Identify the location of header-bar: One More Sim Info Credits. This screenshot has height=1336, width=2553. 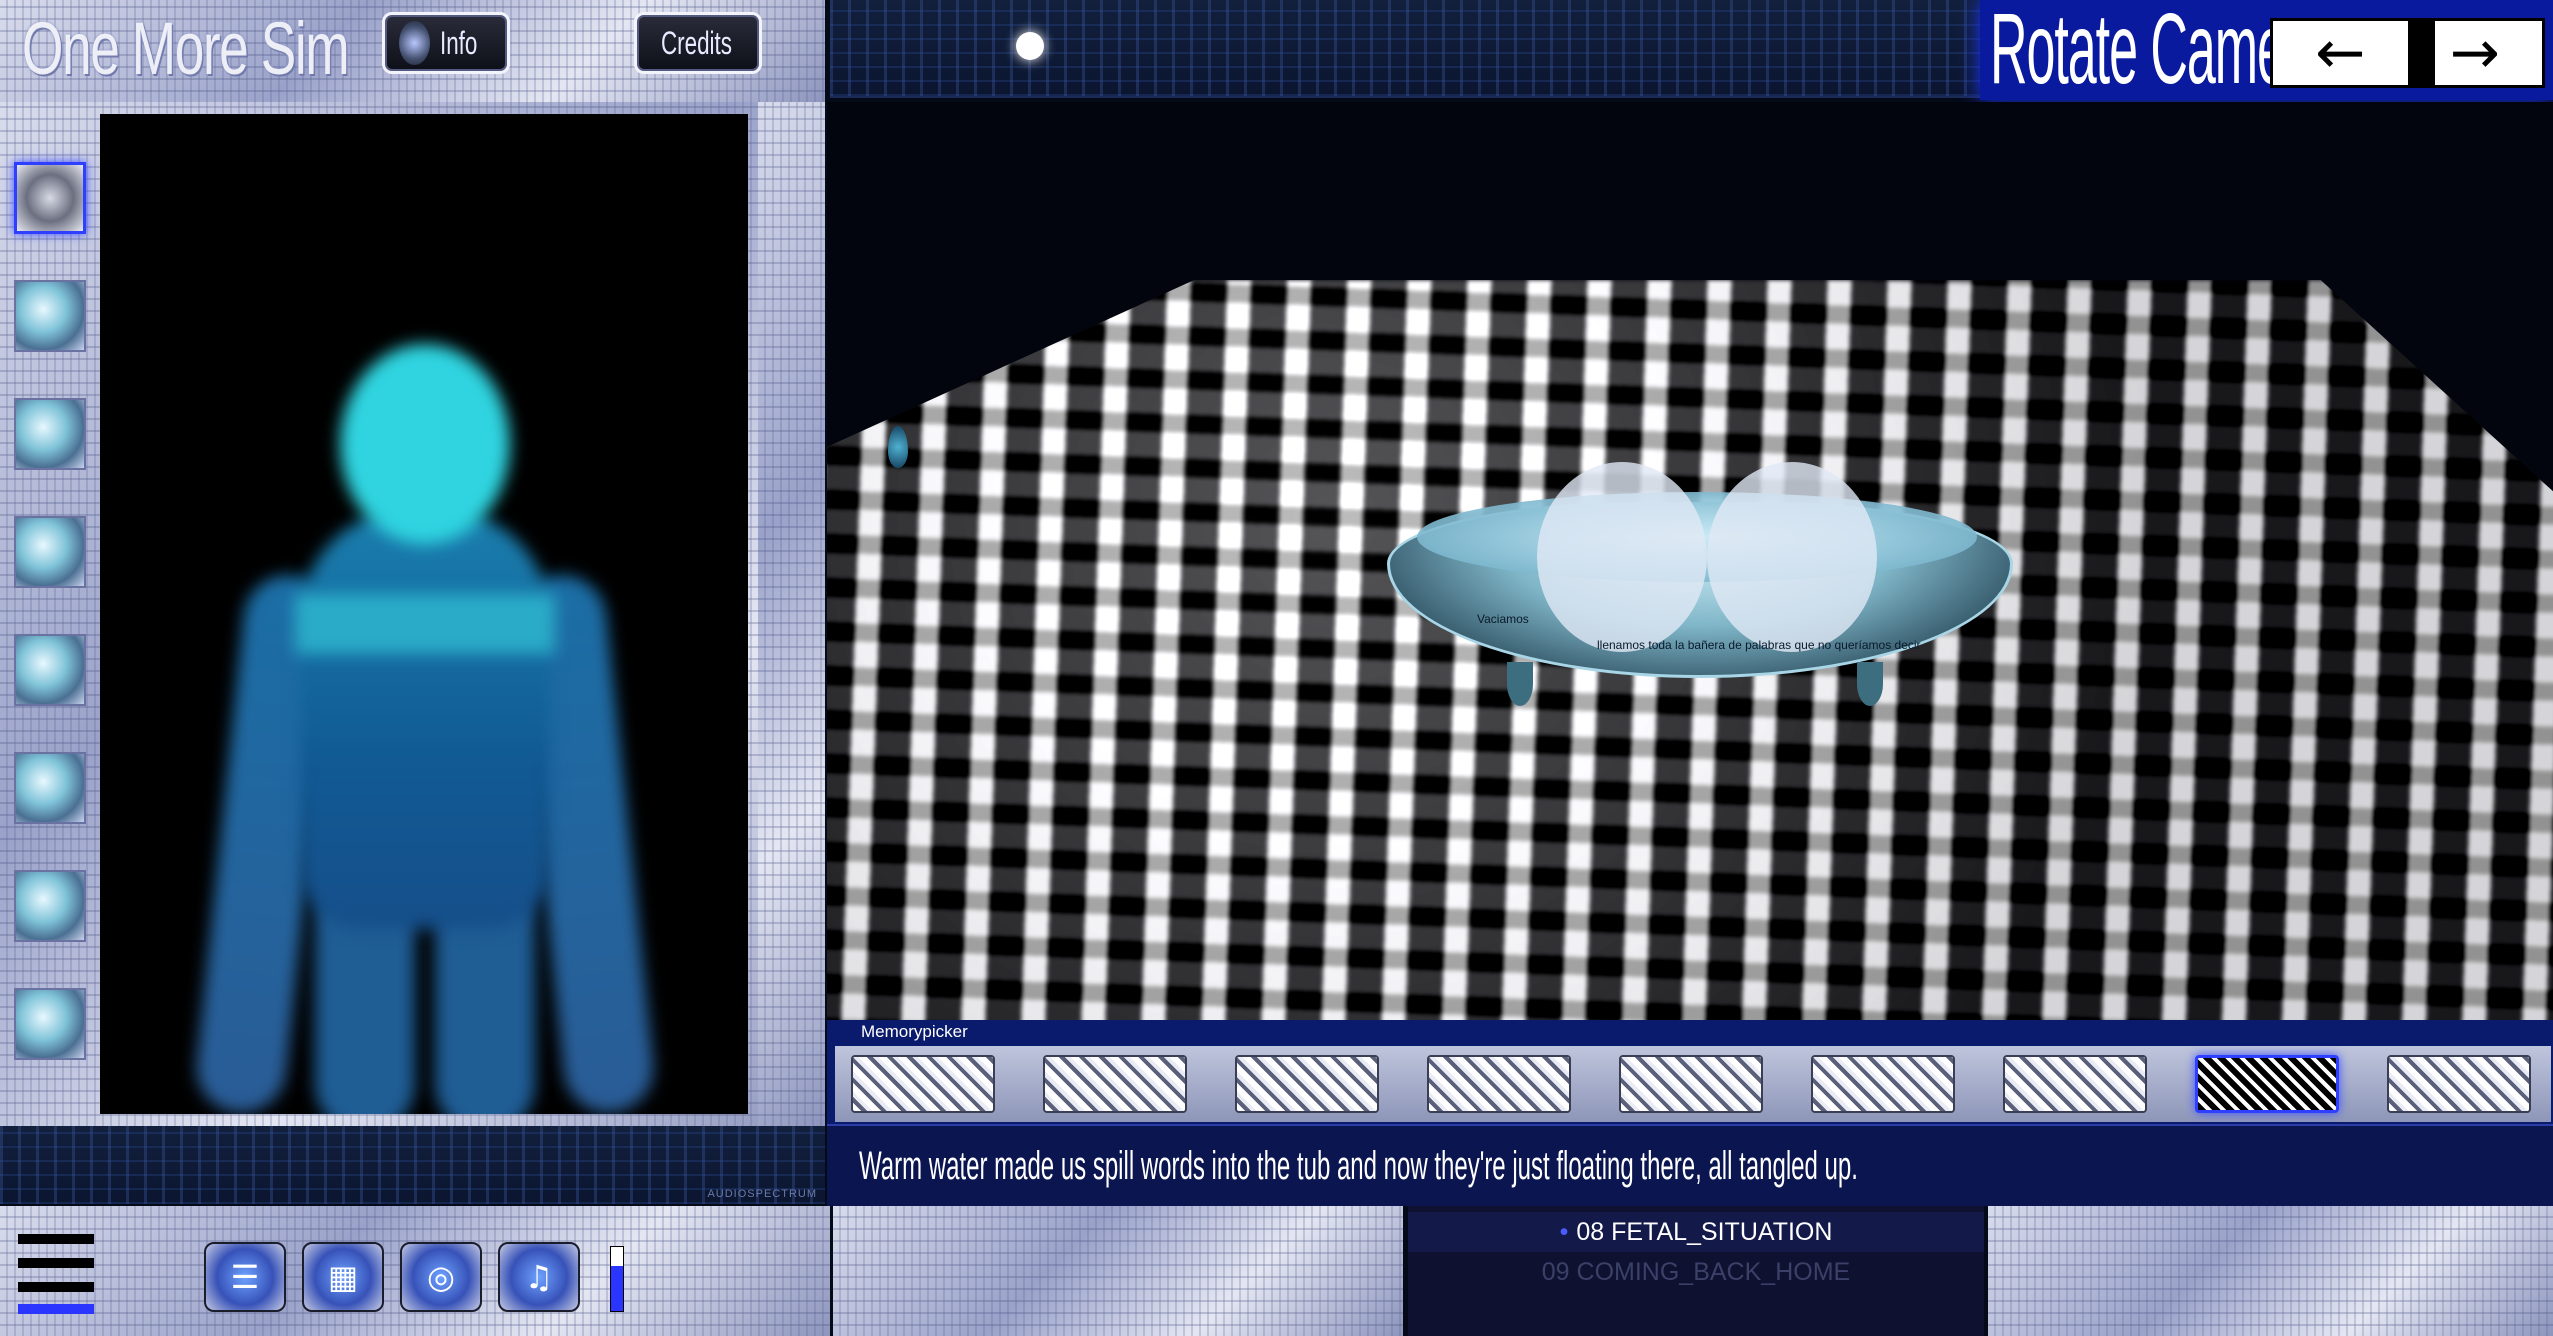
(412, 51).